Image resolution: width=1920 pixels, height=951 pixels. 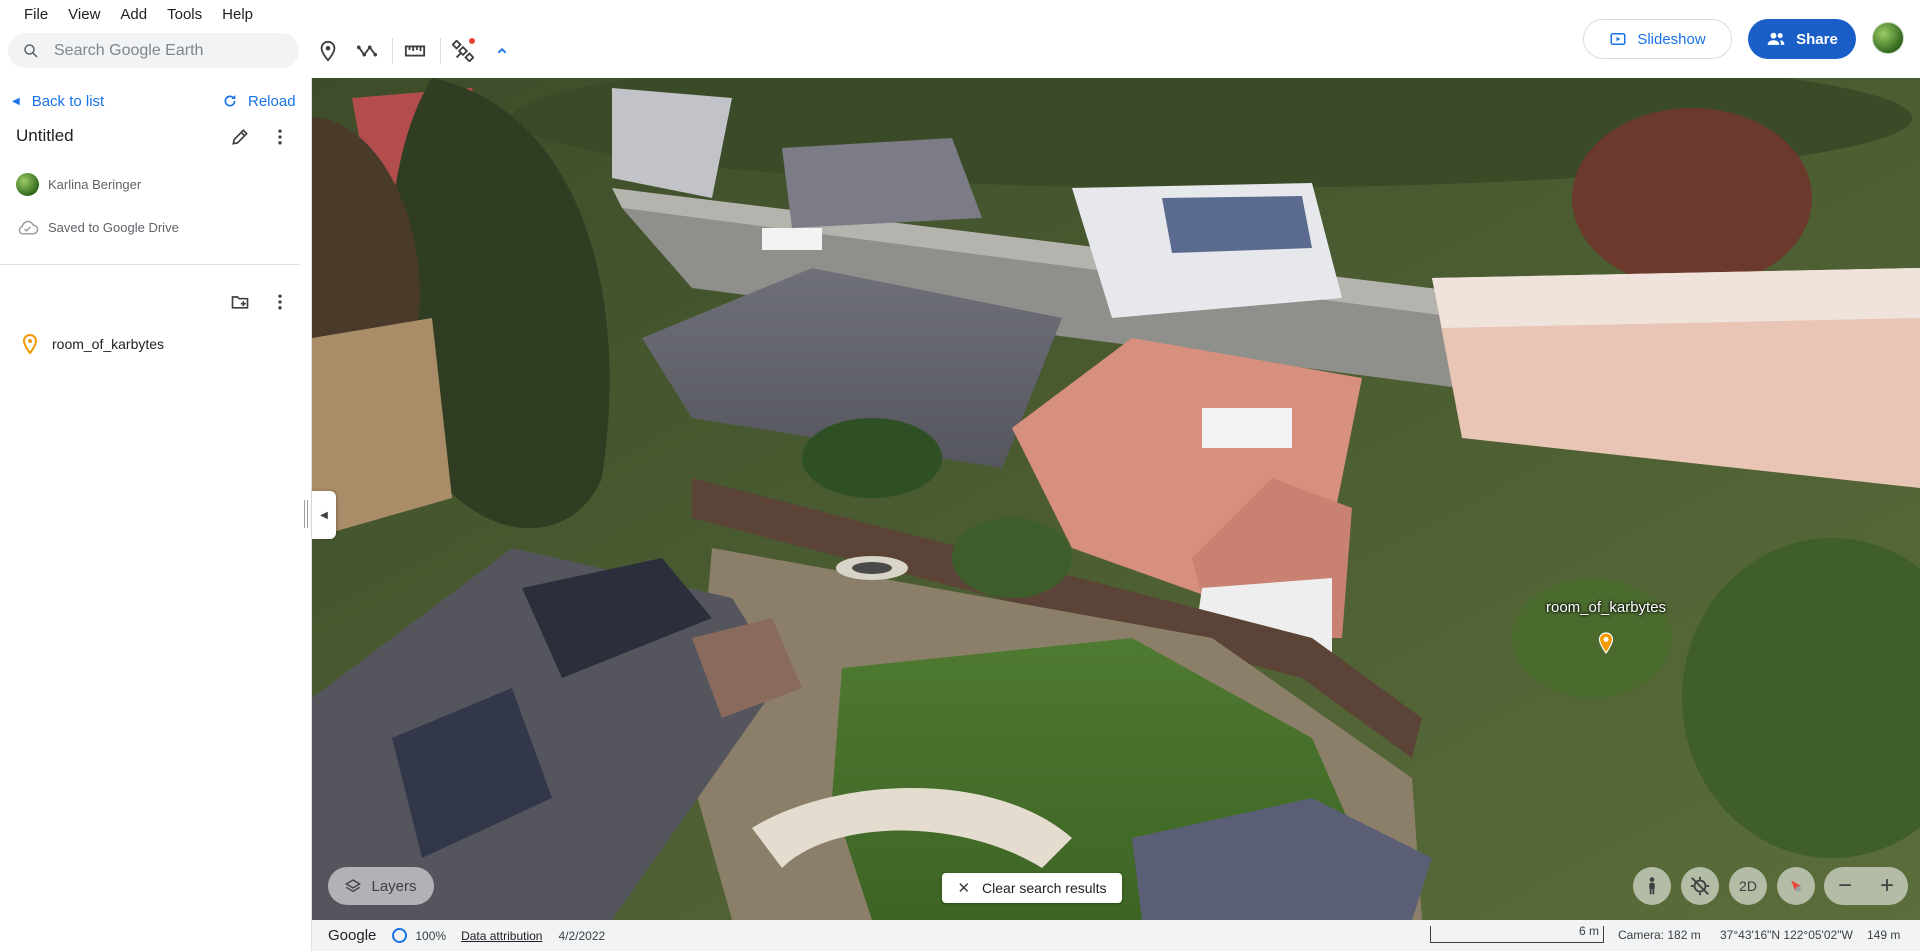 What do you see at coordinates (1786, 935) in the screenshot?
I see `cursor-coordinates: 37°43'16"N 122°05'02"W` at bounding box center [1786, 935].